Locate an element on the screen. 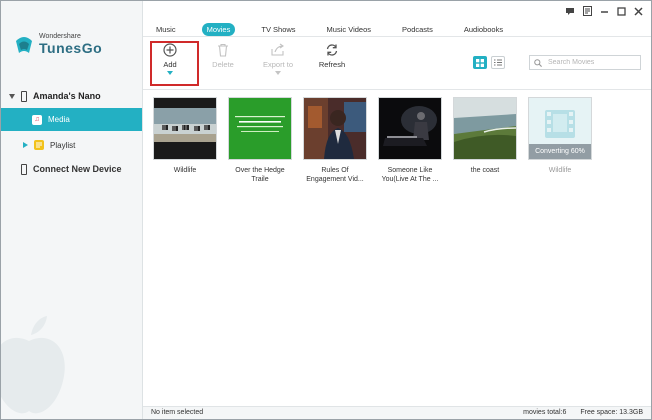 Image resolution: width=652 pixels, height=420 pixels. app-logo: Wondershare TunesGo is located at coordinates (57, 44).